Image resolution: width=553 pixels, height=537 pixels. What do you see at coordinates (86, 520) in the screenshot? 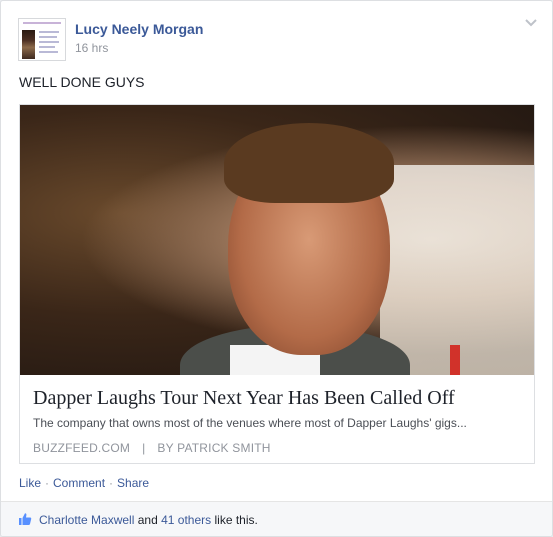
I see `liker-name-link: Charlotte Maxwell` at bounding box center [86, 520].